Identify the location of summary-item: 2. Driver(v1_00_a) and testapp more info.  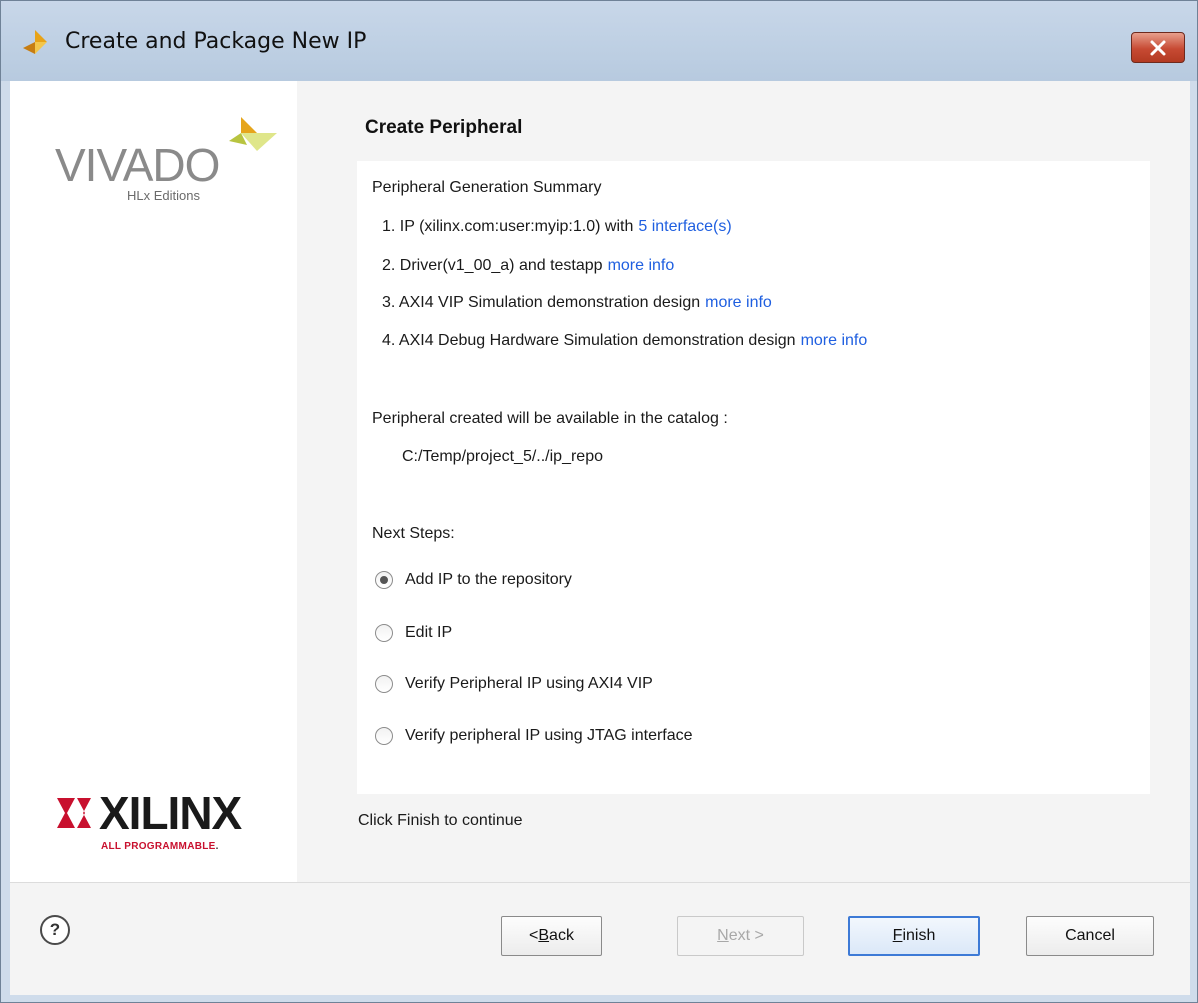
(528, 265).